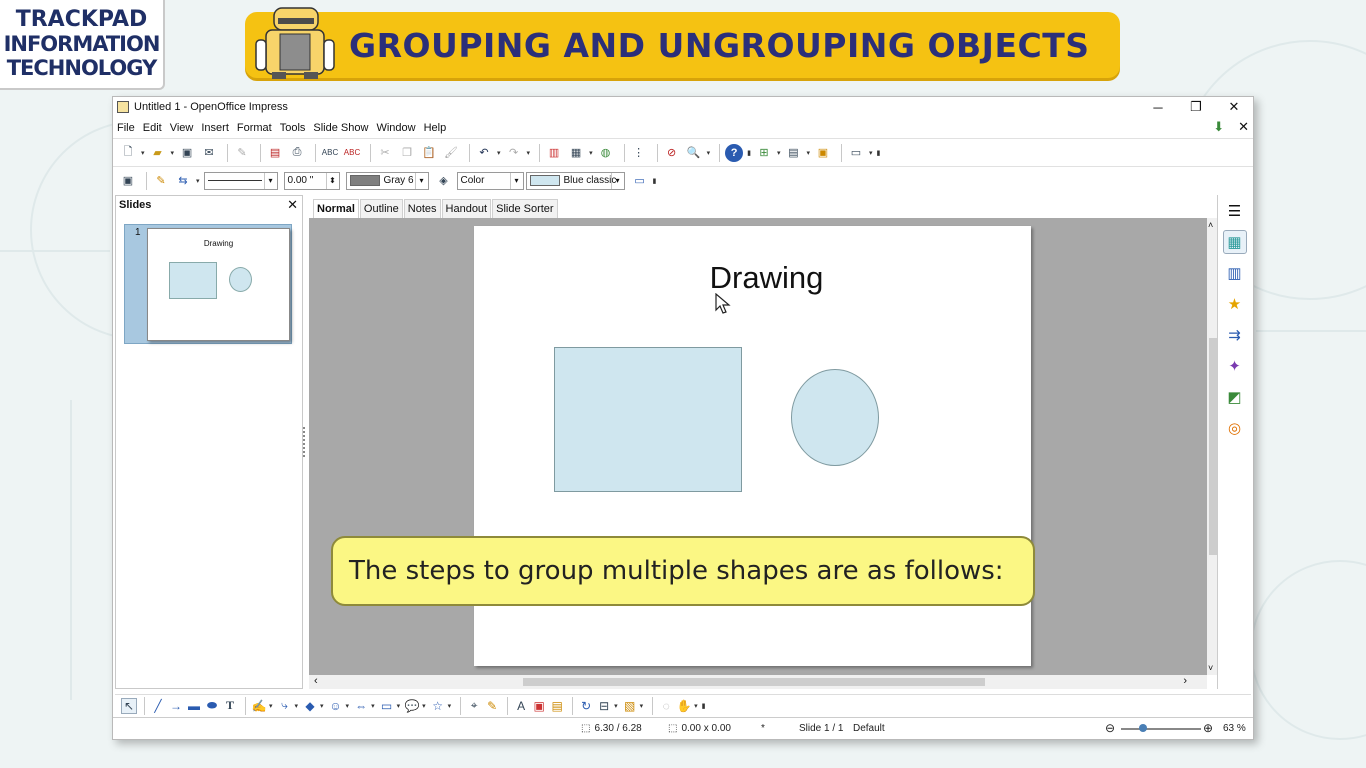  I want to click on slide-show-icon: ▭, so click(856, 153).